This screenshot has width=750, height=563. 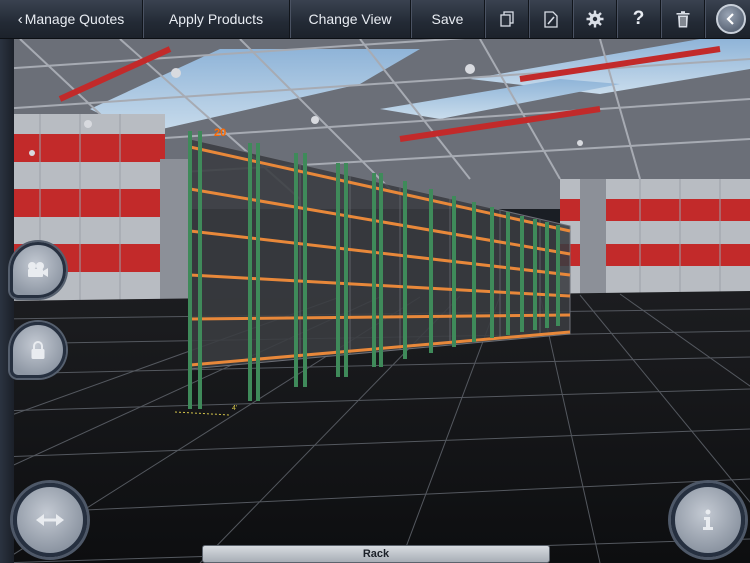 I want to click on trash-icon, so click(x=682, y=18).